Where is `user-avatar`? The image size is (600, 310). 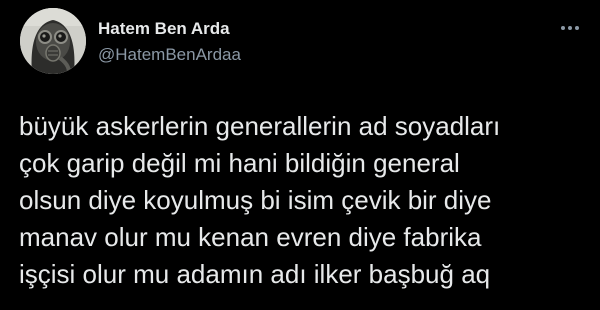 user-avatar is located at coordinates (53, 41).